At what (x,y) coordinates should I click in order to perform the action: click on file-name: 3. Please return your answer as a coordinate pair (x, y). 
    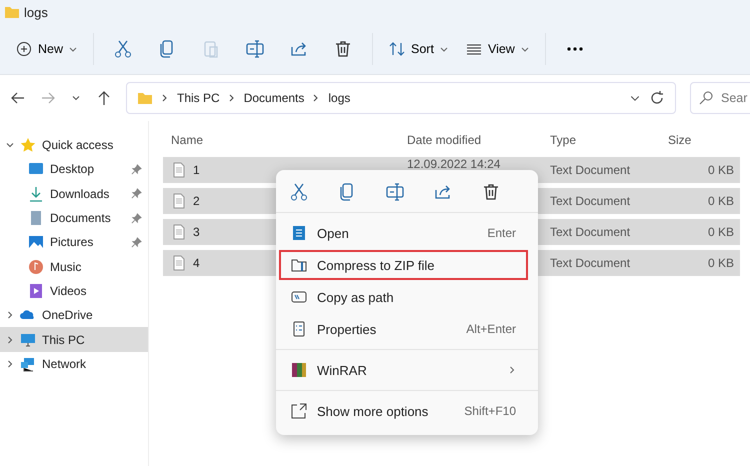
    Looking at the image, I should click on (196, 232).